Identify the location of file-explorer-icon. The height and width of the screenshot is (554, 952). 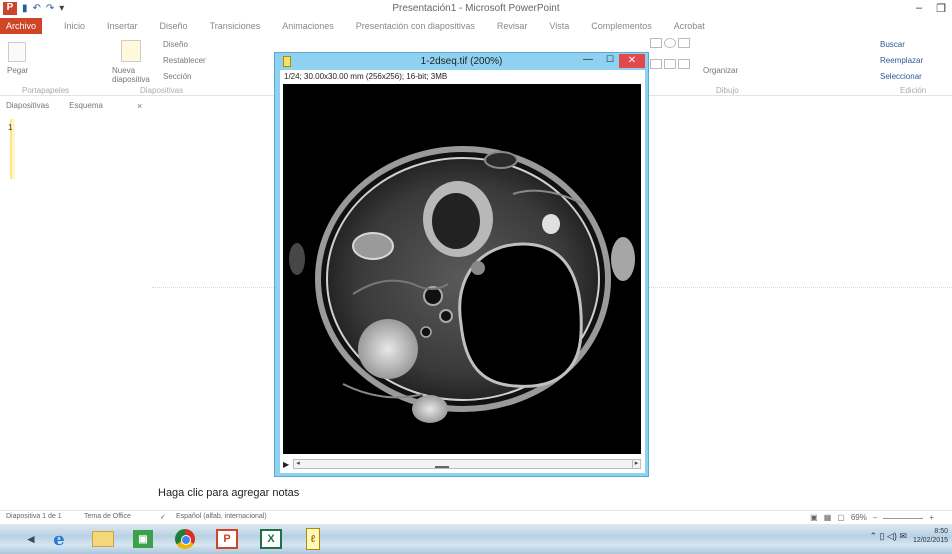
(103, 539).